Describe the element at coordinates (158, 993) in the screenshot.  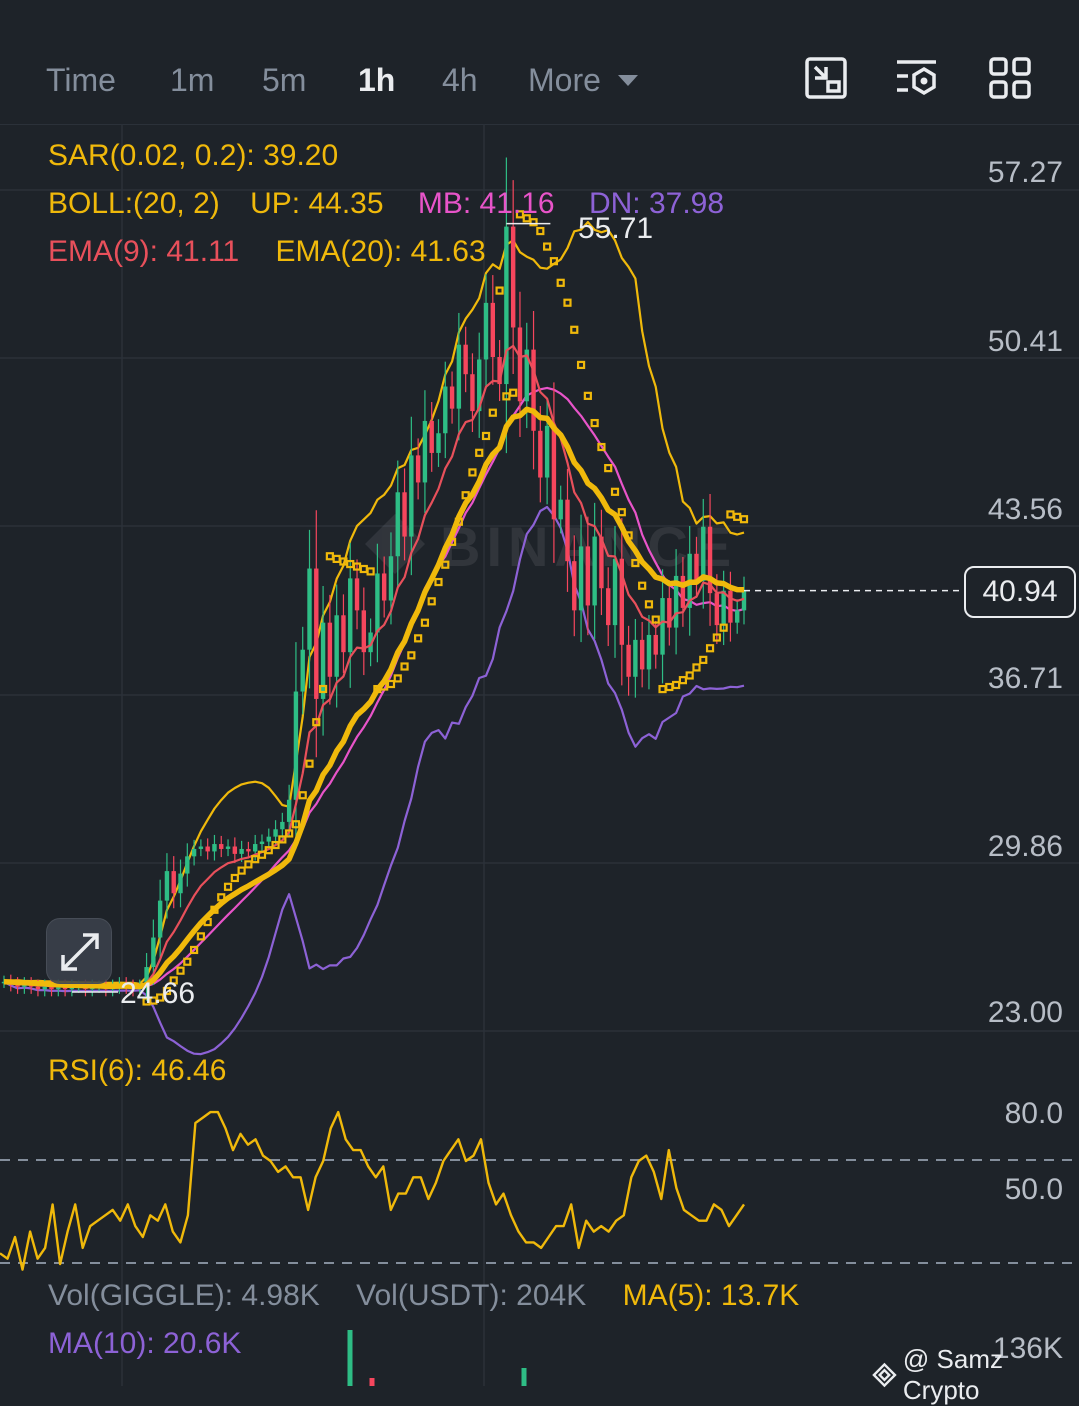
I see `low-price-label: 24.66` at that location.